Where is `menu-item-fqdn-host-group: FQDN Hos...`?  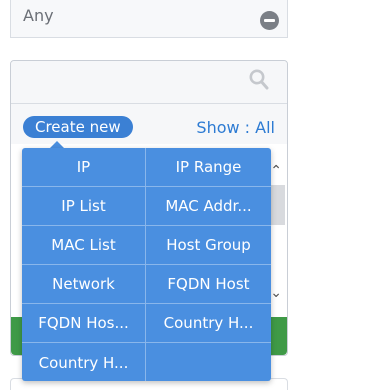
menu-item-fqdn-host-group: FQDN Hos... is located at coordinates (84, 323).